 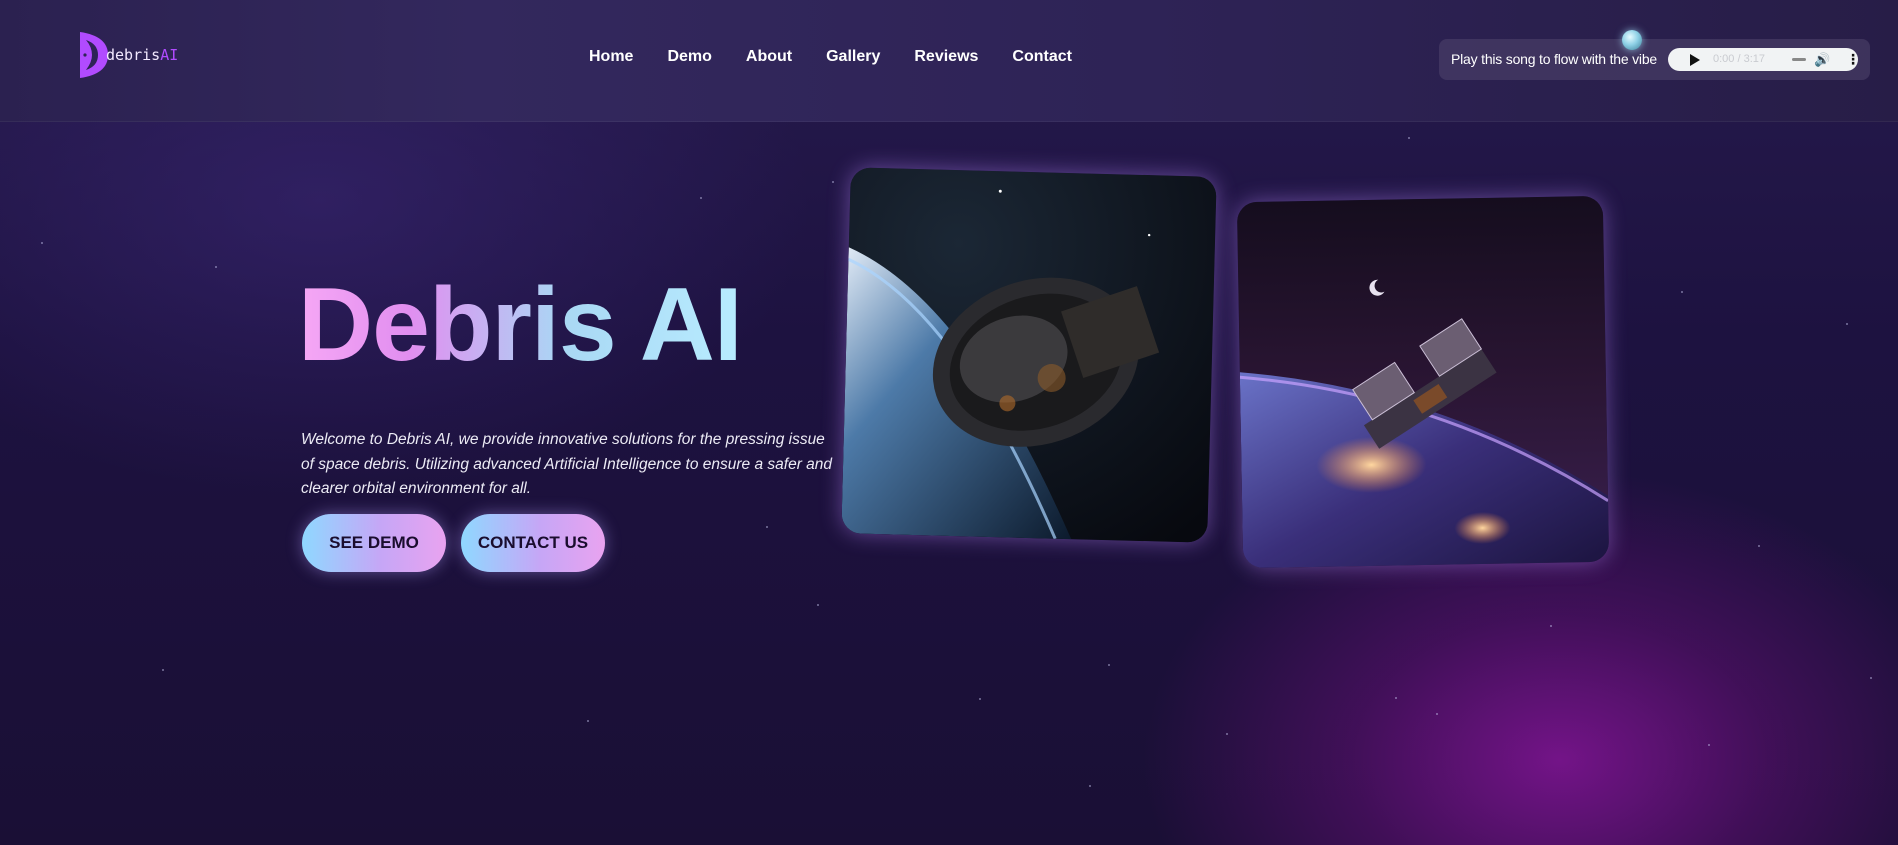 I want to click on audio-player: 0:00 / 3:17 🔊 ⋮, so click(x=1764, y=59).